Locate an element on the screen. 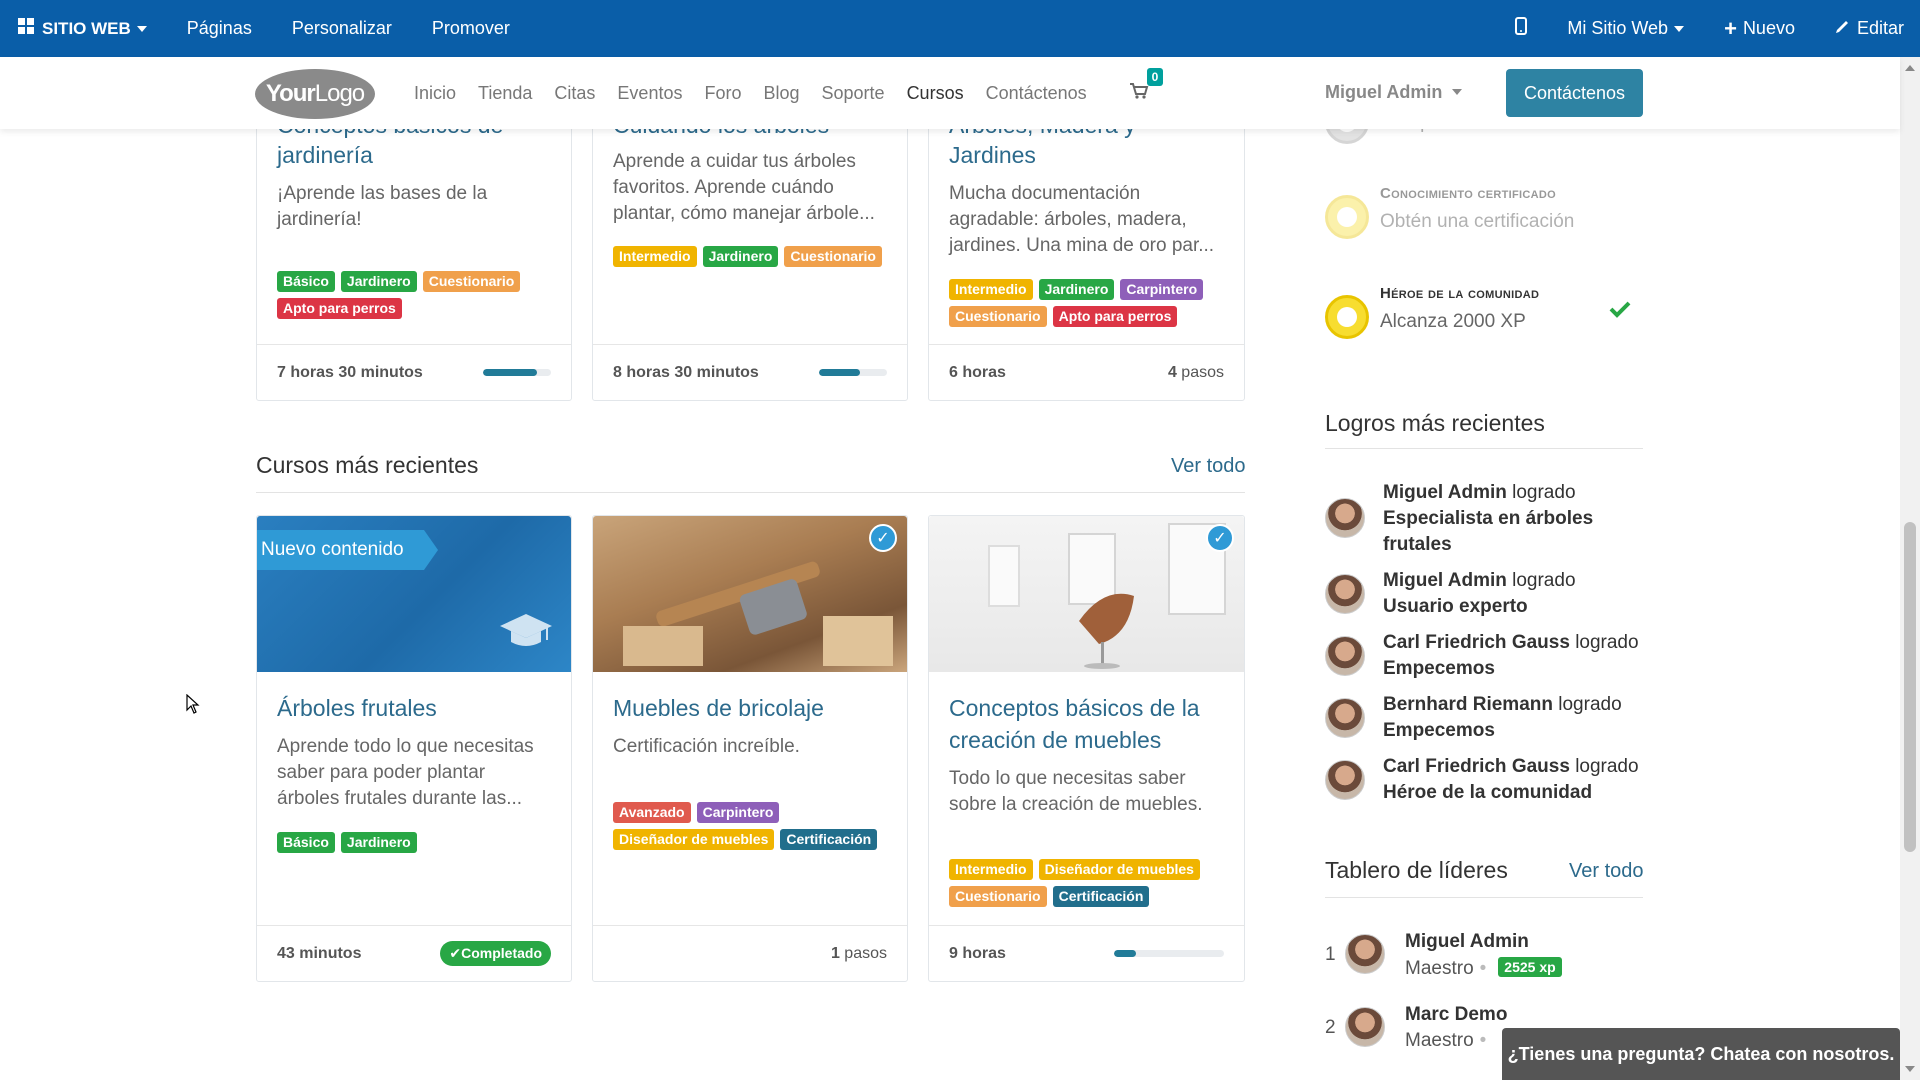  customize-menu: Personalizar is located at coordinates (342, 28).